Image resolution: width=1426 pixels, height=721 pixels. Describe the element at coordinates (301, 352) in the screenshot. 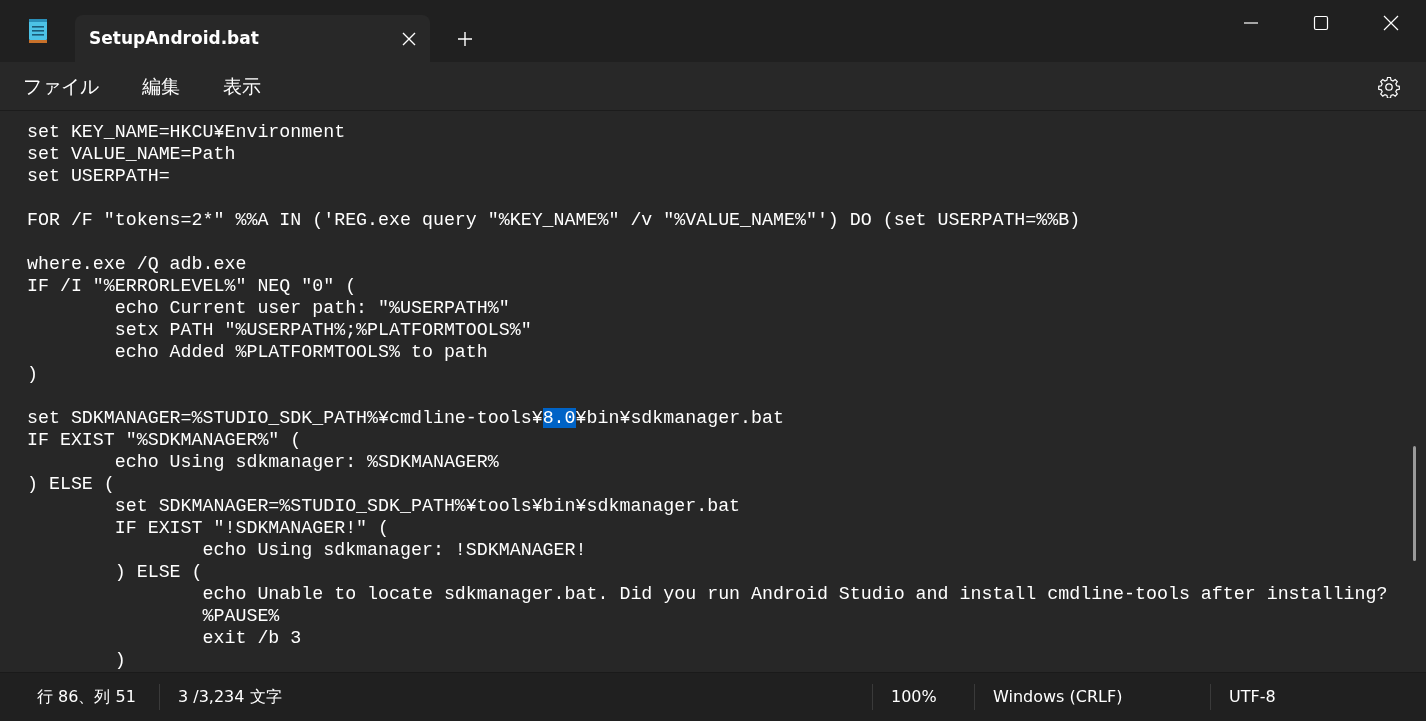

I see `code-line: echo Added %PLATFORMTOOLS% to path` at that location.